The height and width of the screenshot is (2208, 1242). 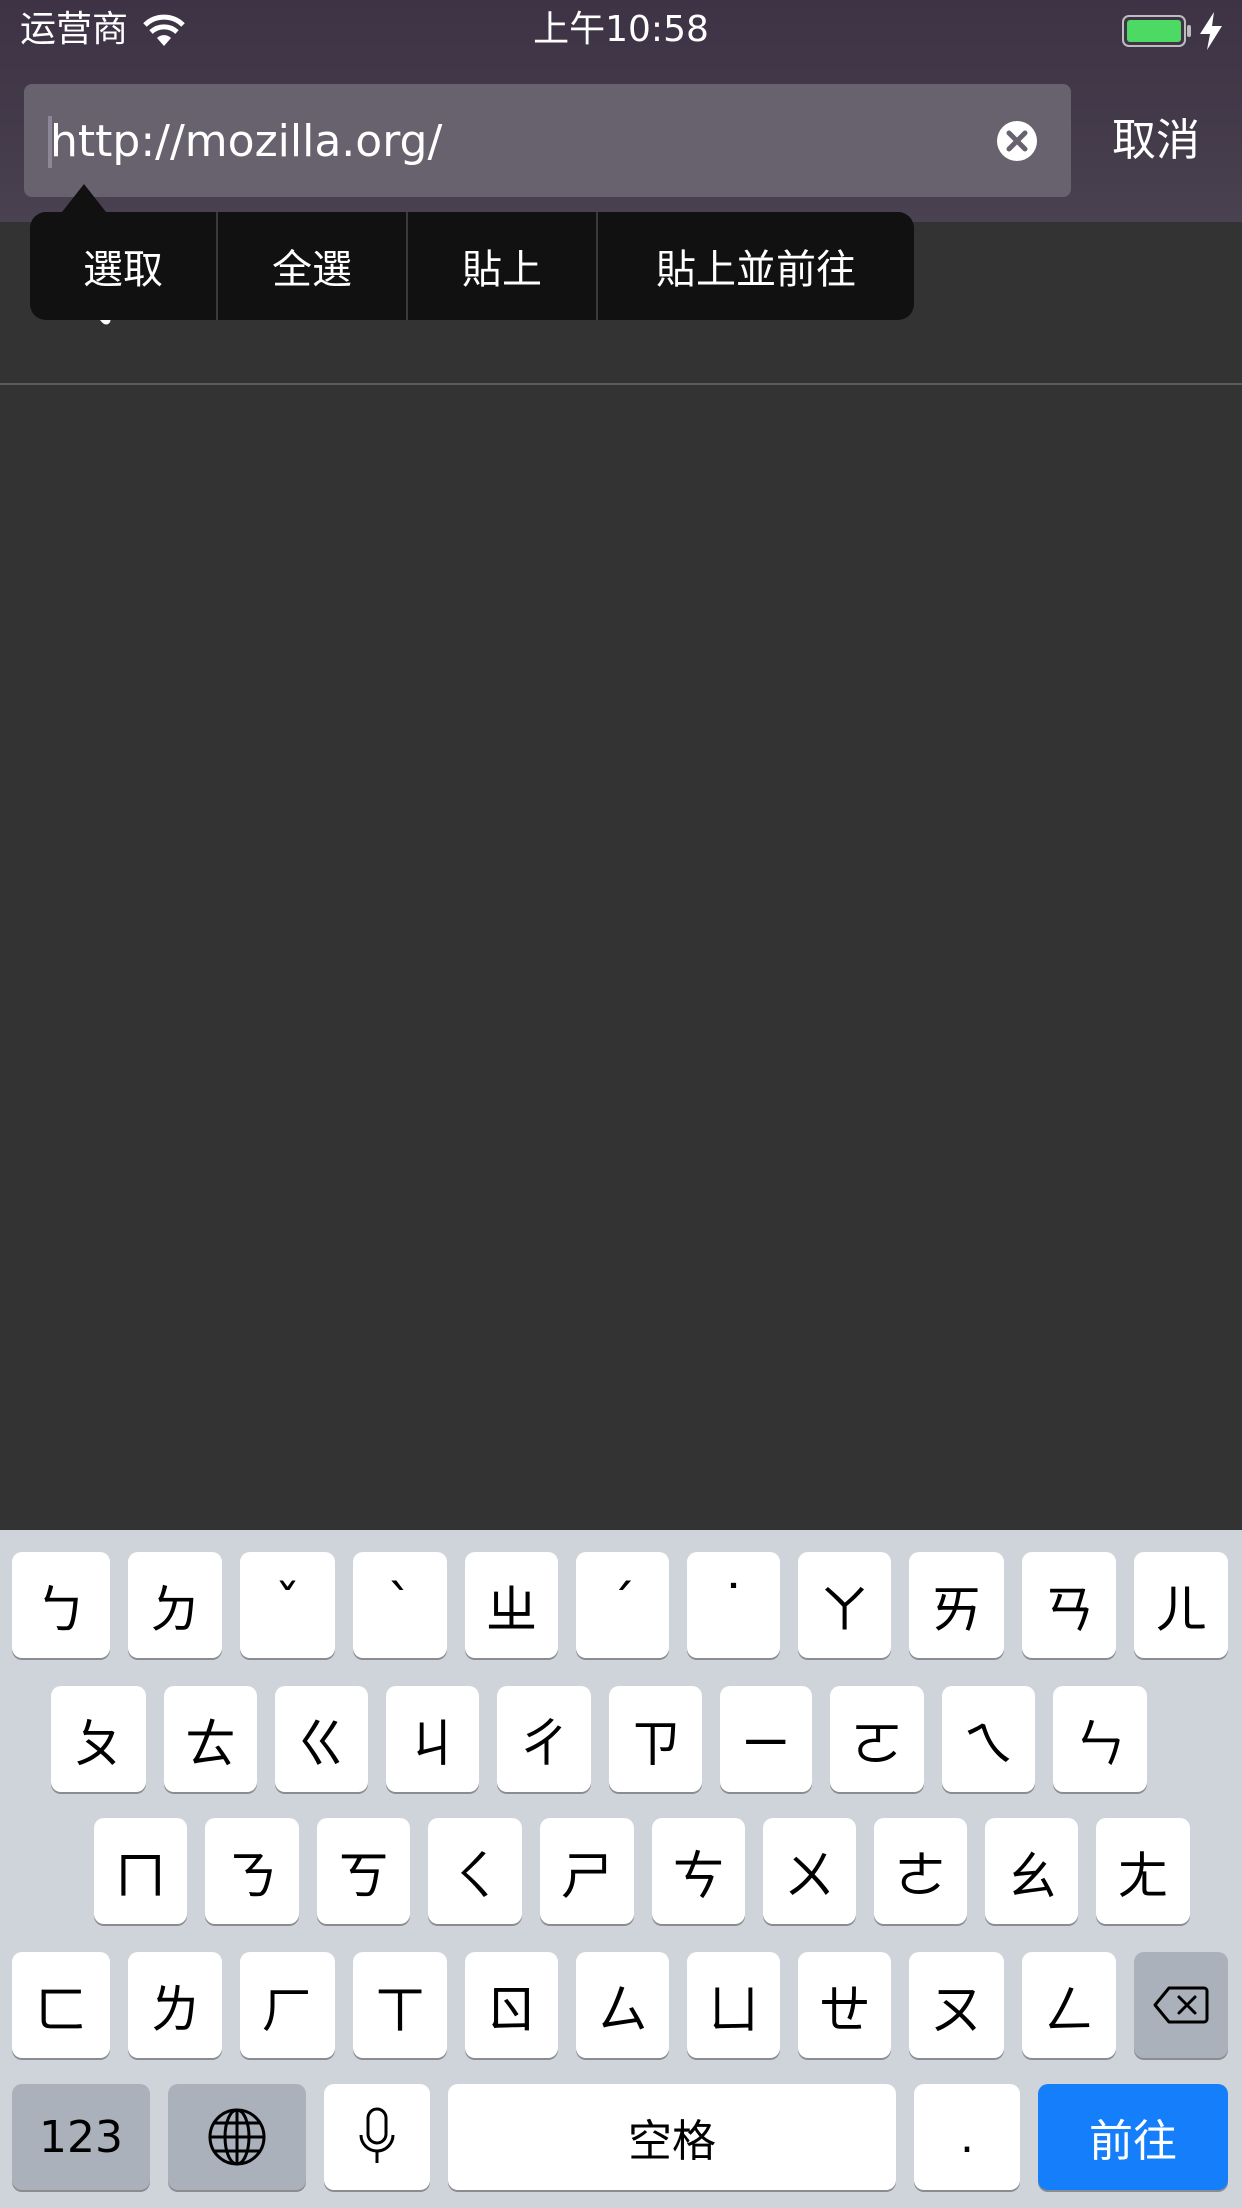 I want to click on go-key: 前往, so click(x=1133, y=2137).